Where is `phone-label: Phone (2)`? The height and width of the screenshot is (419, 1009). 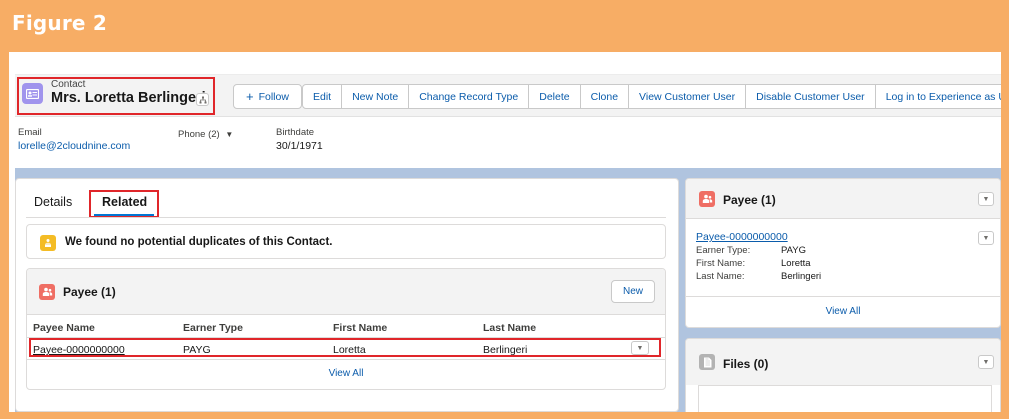
phone-label: Phone (2) is located at coordinates (199, 134).